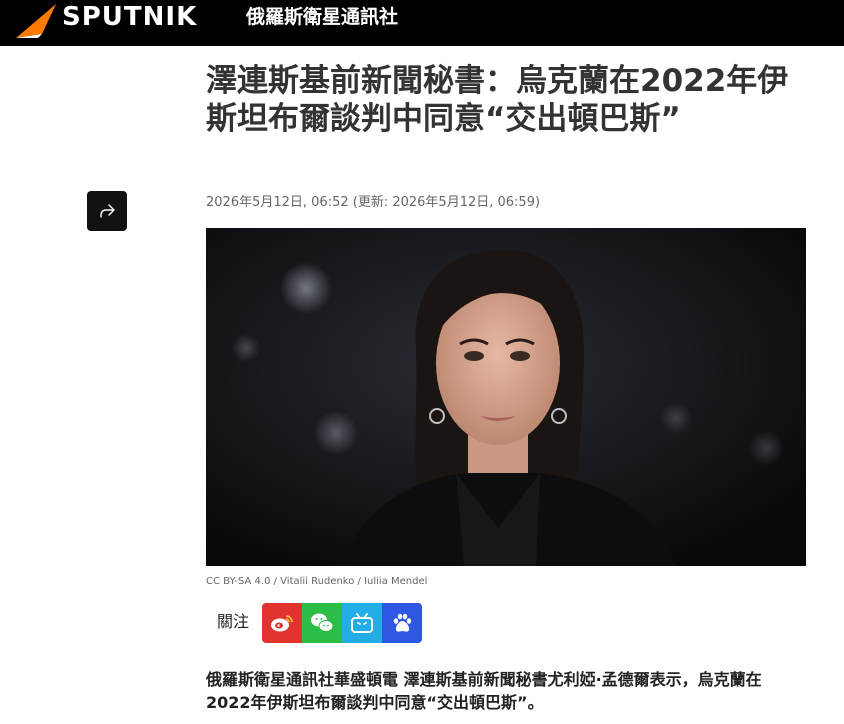 The height and width of the screenshot is (724, 844). I want to click on bilibili-button, so click(362, 623).